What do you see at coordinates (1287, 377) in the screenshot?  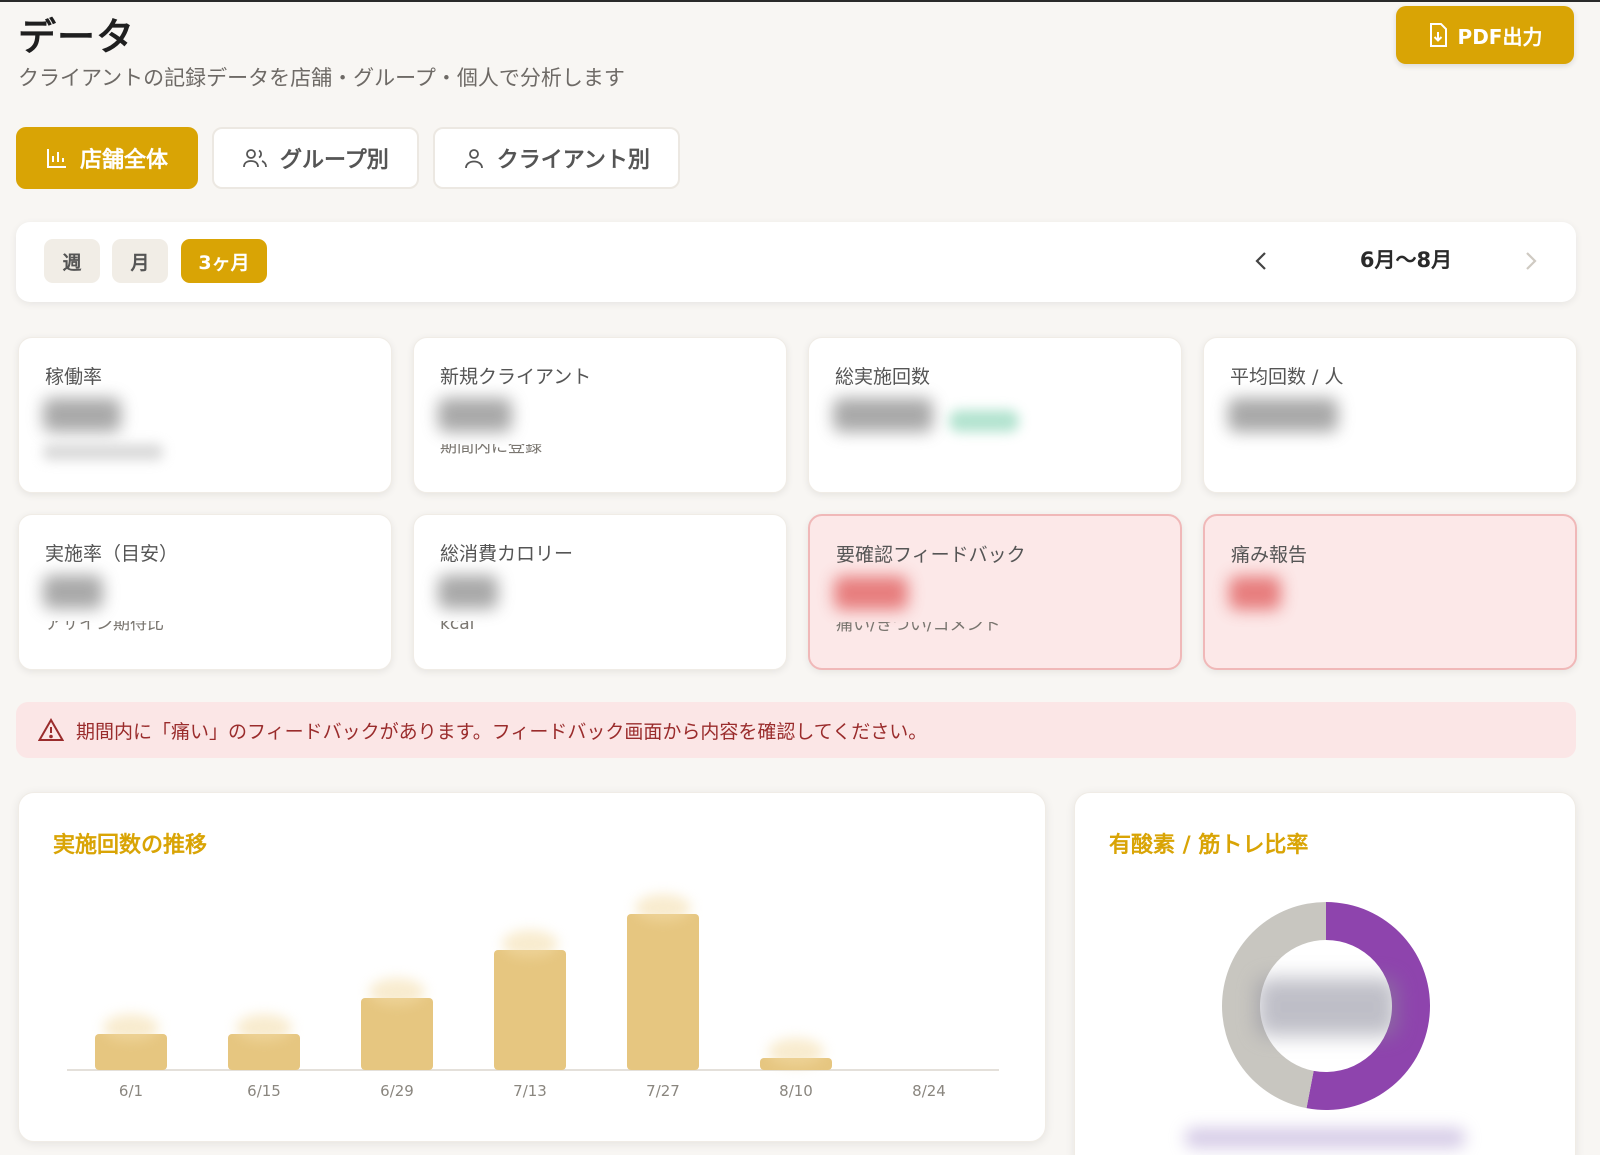 I see `kpi-label: 平均回数 / 人` at bounding box center [1287, 377].